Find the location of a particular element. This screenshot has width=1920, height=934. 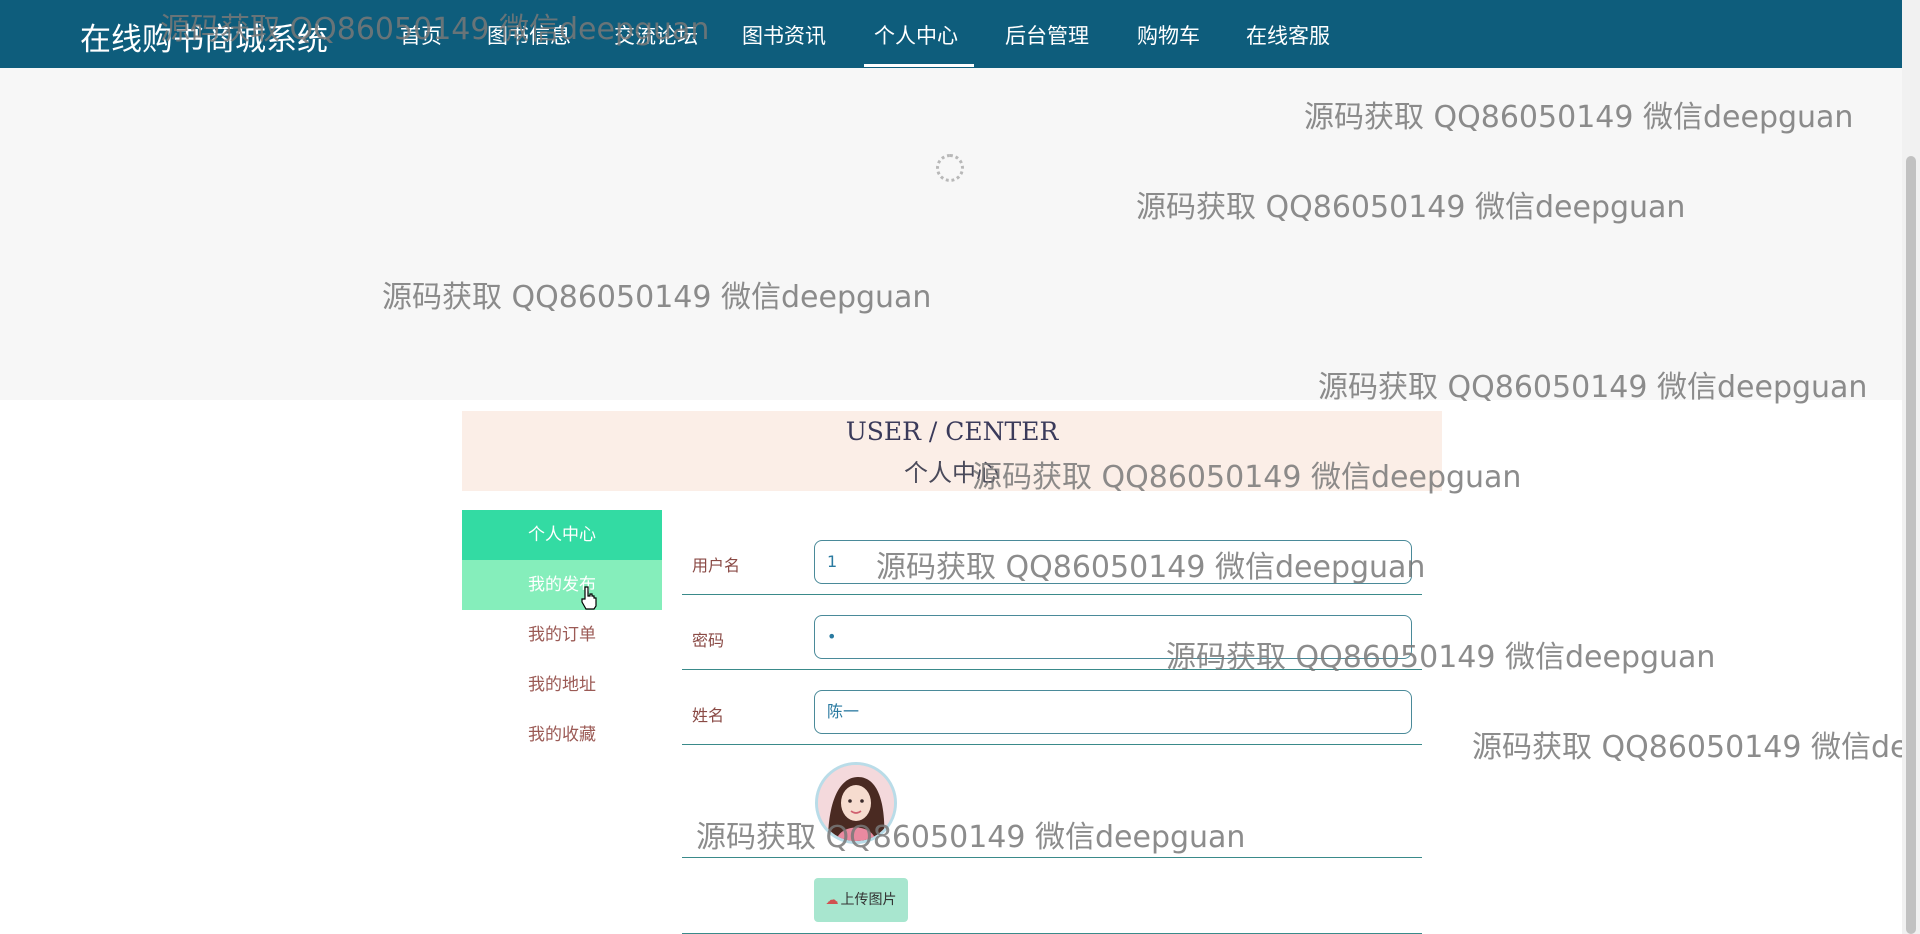

avatar is located at coordinates (856, 803).